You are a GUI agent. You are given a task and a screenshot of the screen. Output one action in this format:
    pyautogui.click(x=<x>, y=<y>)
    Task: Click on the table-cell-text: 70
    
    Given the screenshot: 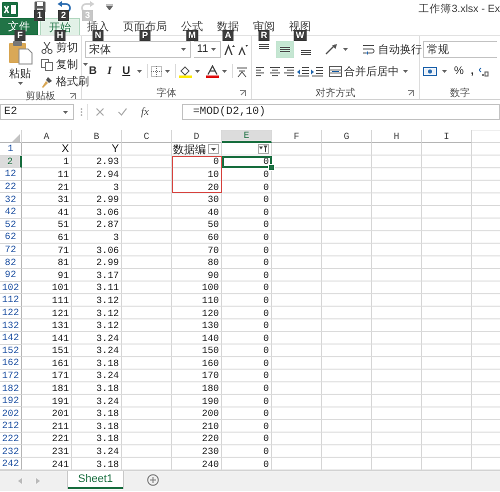 What is the action you would take?
    pyautogui.click(x=213, y=250)
    